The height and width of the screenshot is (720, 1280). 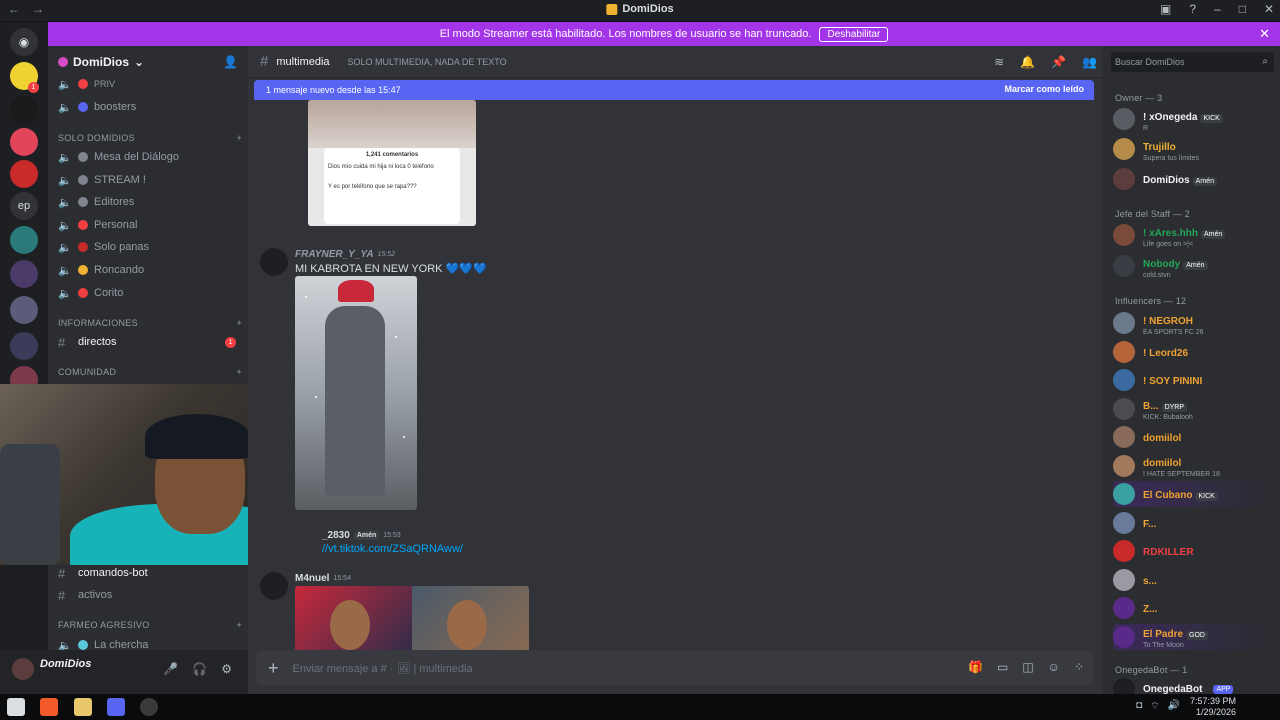 I want to click on channel-boosters: 🔈 boosters, so click(x=150, y=107).